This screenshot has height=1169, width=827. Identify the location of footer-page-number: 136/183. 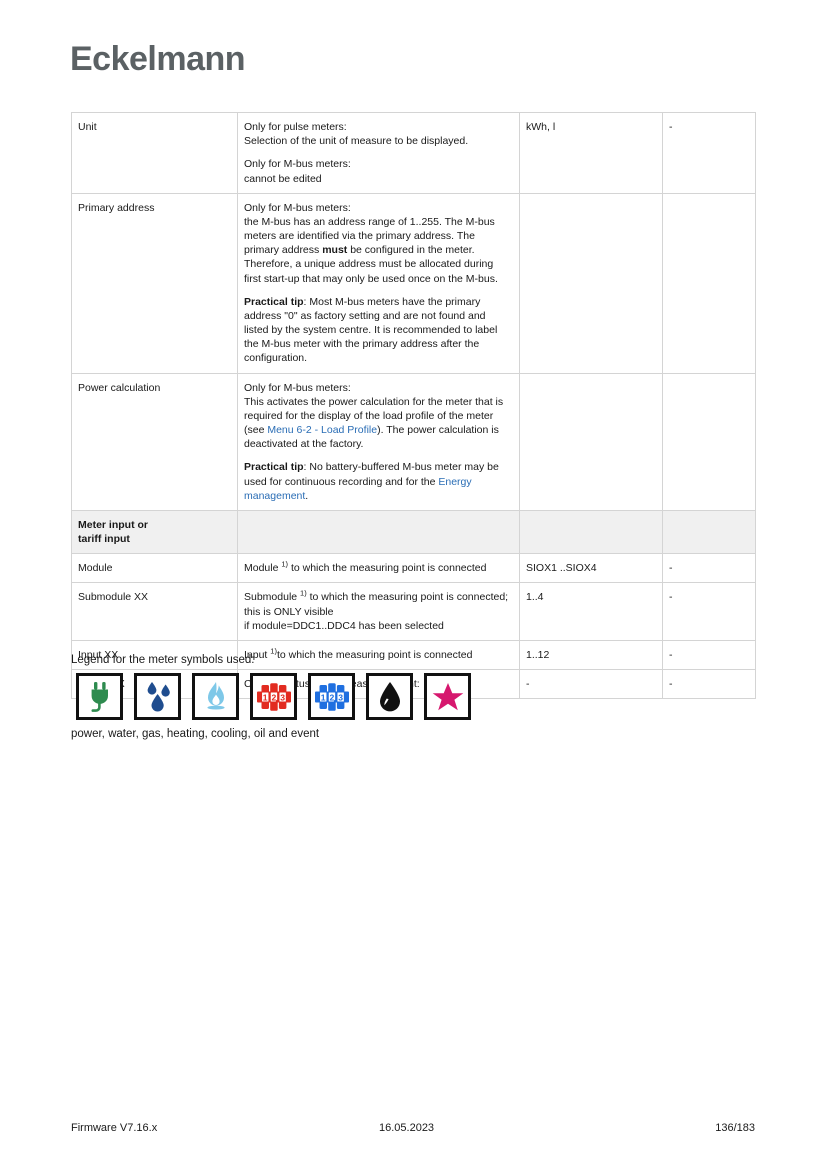
(735, 1128).